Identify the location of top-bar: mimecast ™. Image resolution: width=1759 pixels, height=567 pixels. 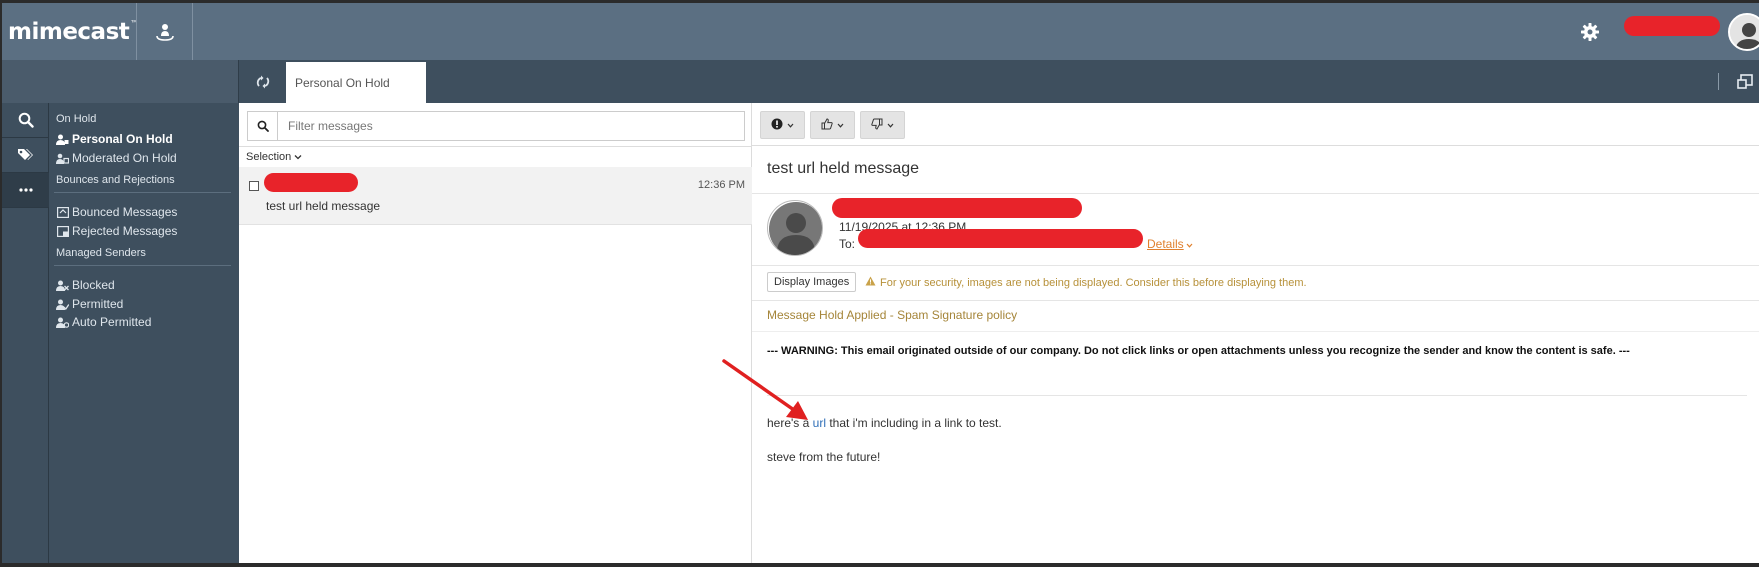
(880, 31).